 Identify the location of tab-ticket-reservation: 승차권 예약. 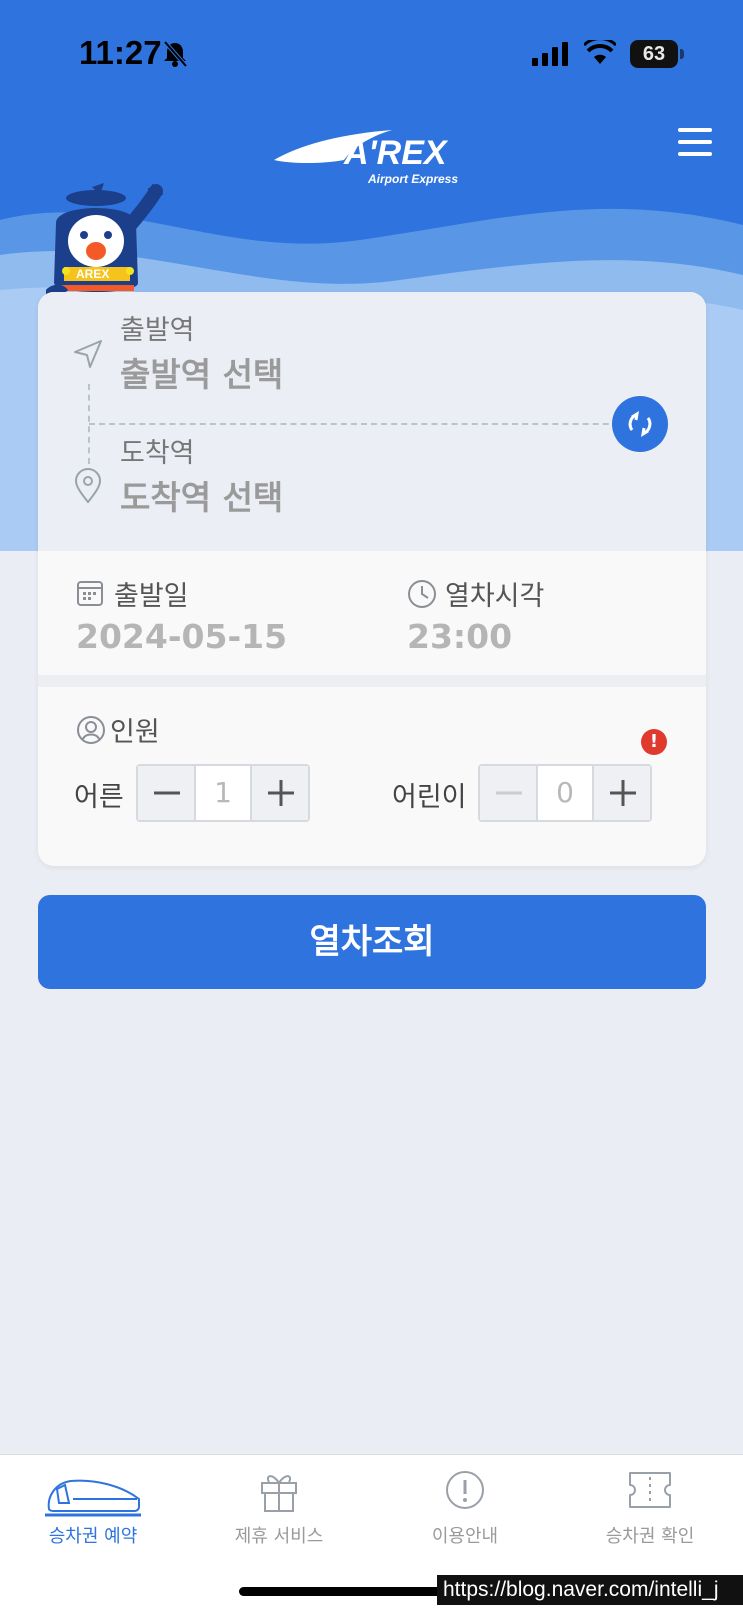
(93, 1510).